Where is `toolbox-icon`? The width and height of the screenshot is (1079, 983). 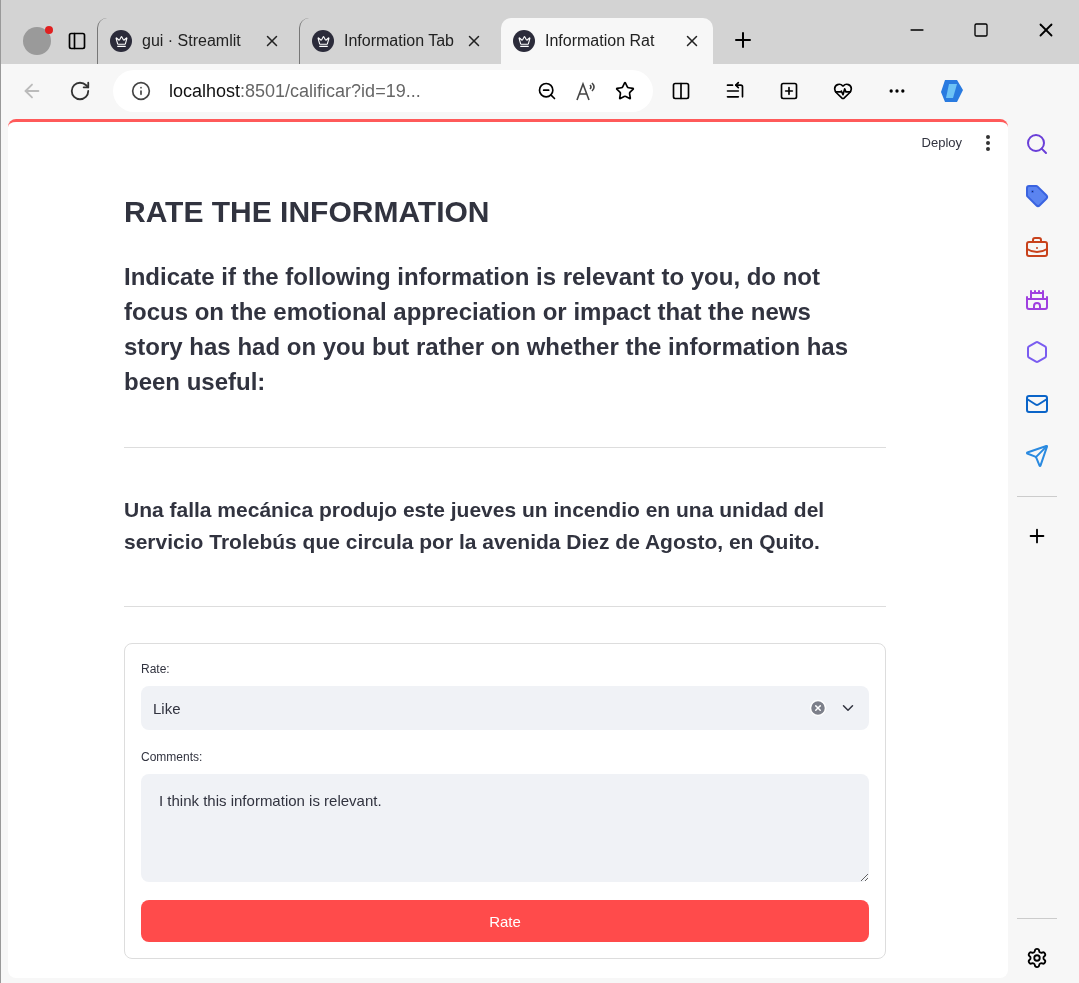
toolbox-icon is located at coordinates (1037, 248).